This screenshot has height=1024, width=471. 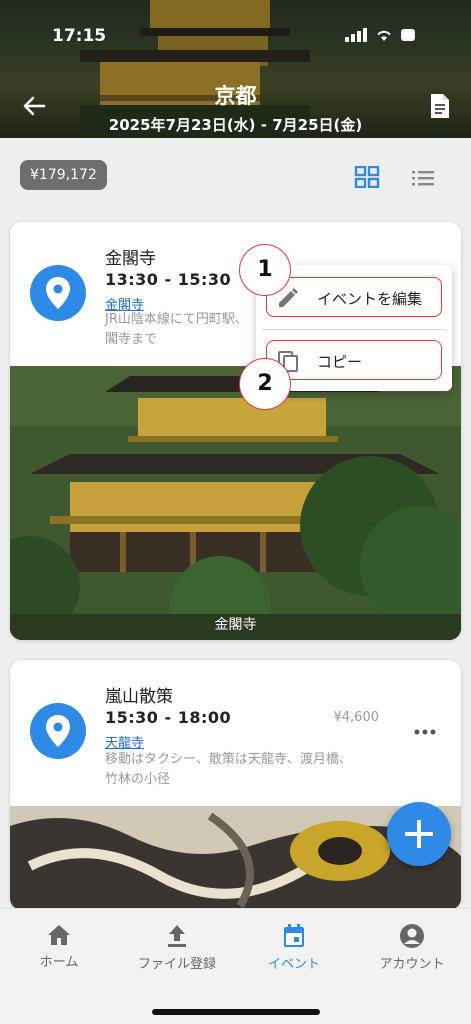 I want to click on add-event-button, so click(x=419, y=834).